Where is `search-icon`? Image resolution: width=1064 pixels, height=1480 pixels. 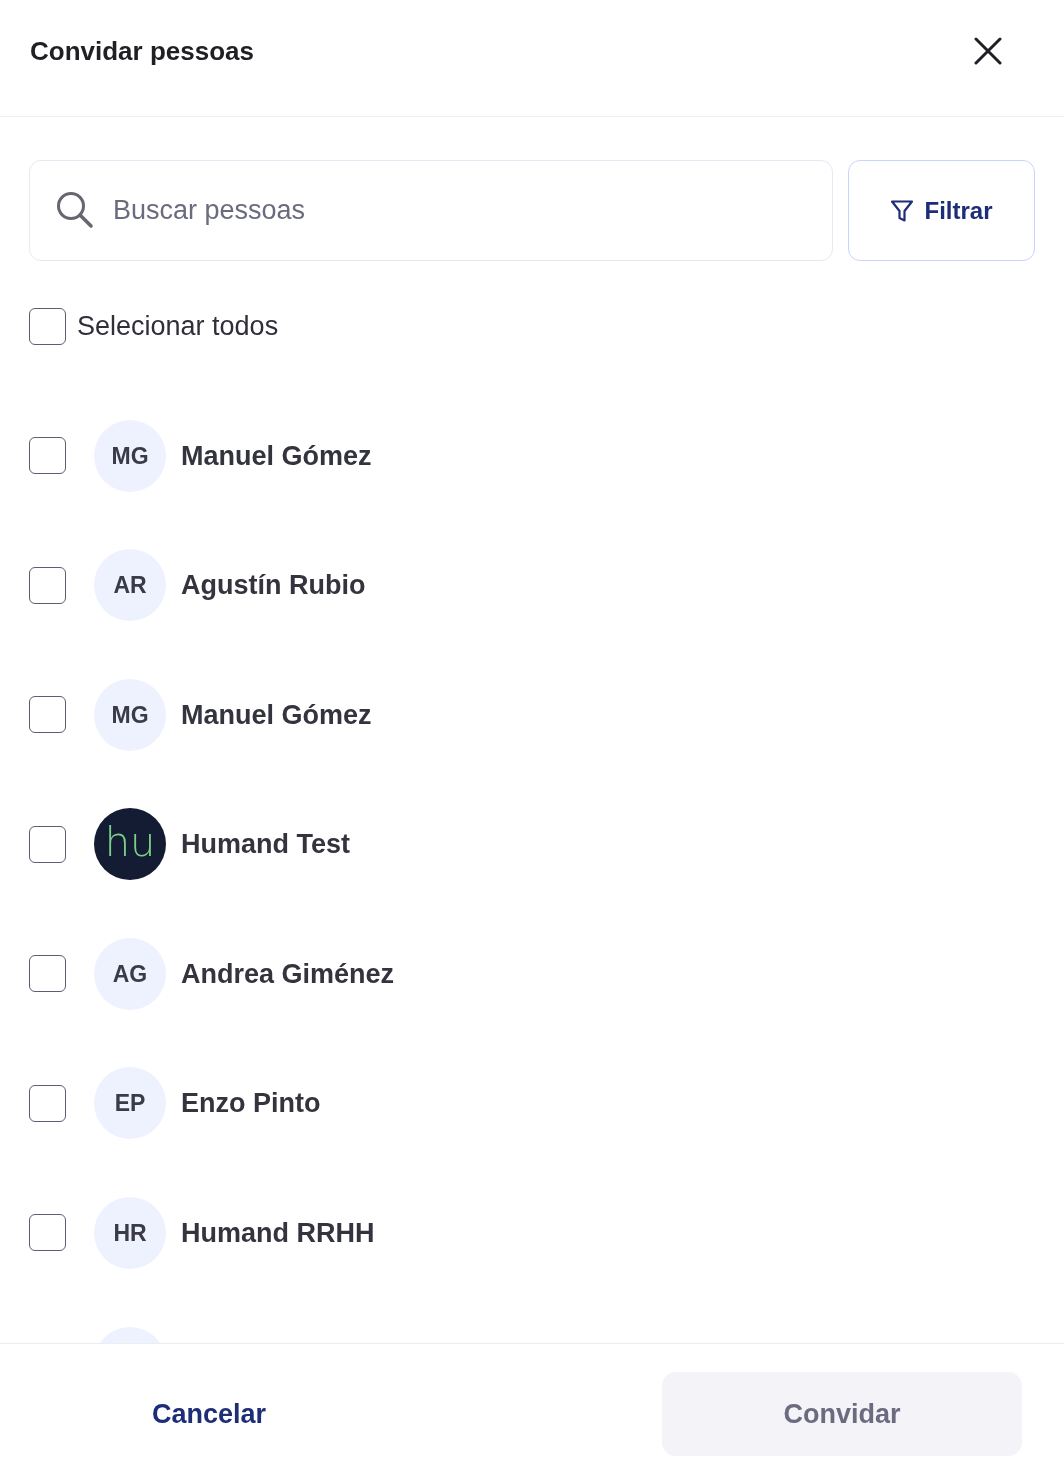 search-icon is located at coordinates (75, 210).